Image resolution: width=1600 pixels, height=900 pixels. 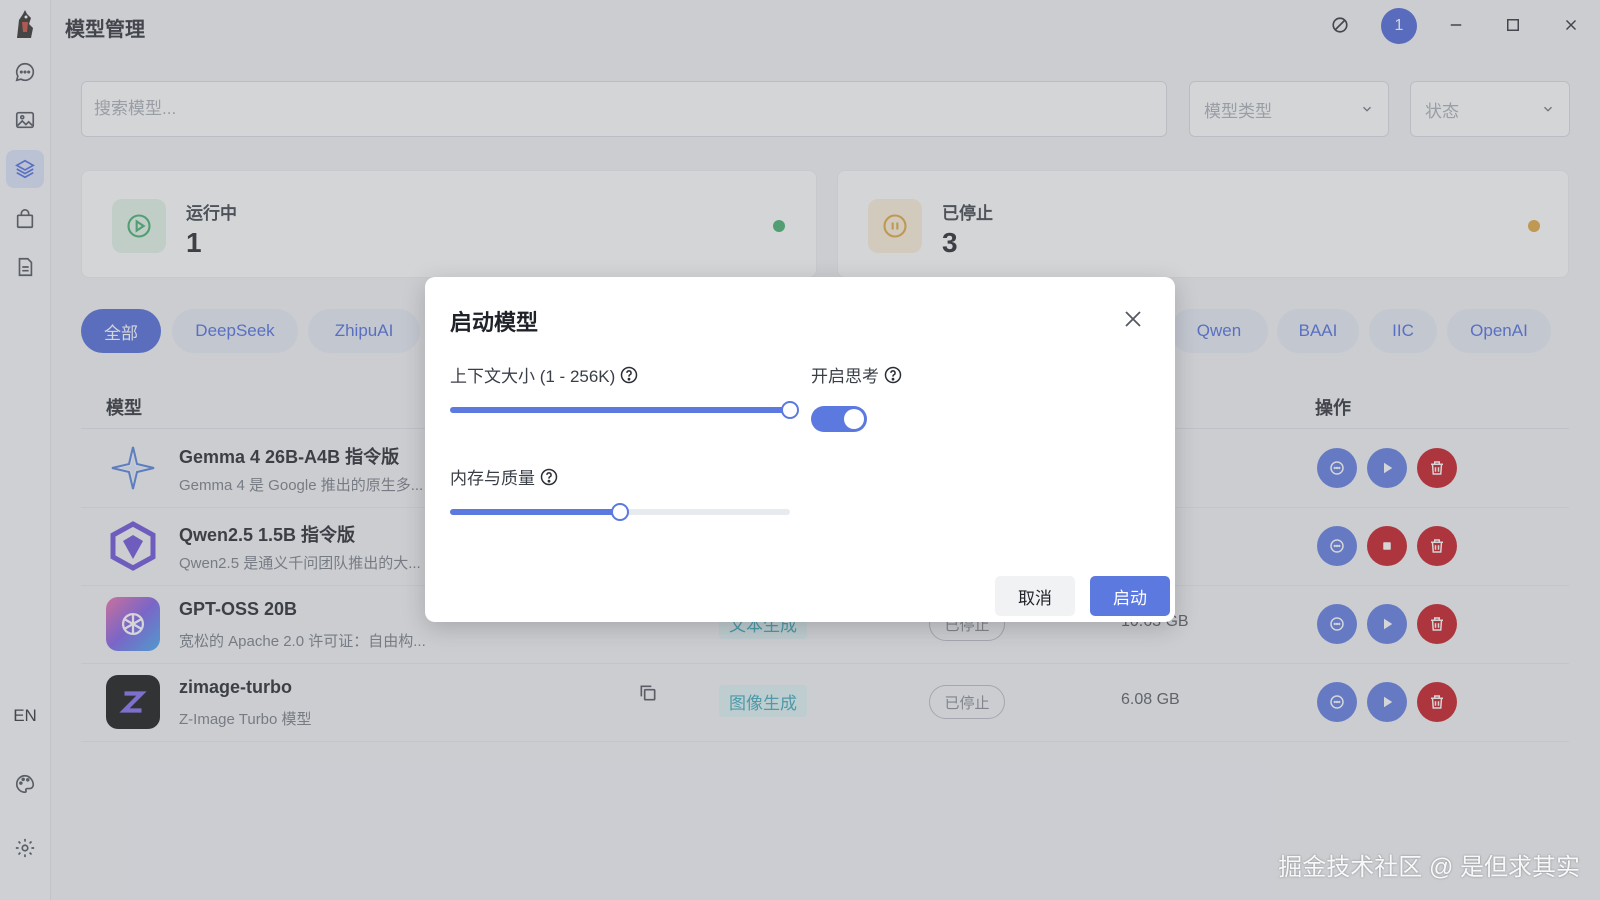 What do you see at coordinates (535, 512) in the screenshot?
I see `memory-quality-fill` at bounding box center [535, 512].